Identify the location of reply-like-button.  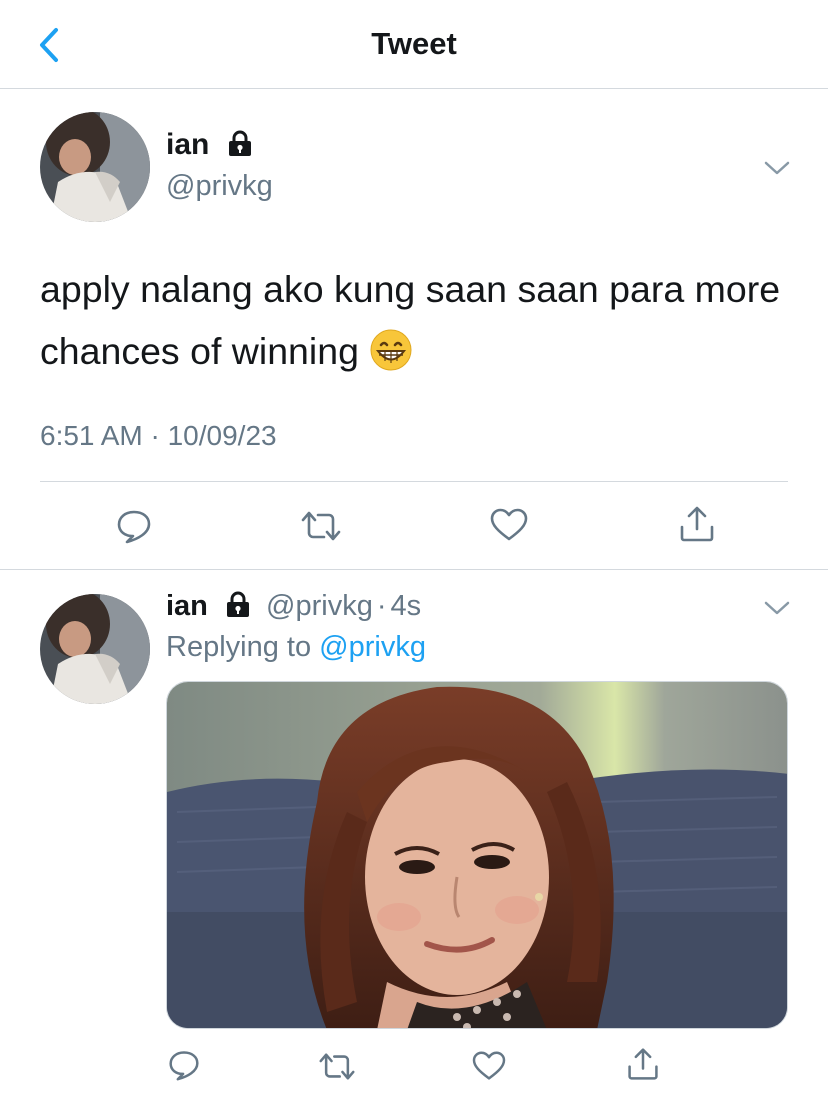
(489, 1066).